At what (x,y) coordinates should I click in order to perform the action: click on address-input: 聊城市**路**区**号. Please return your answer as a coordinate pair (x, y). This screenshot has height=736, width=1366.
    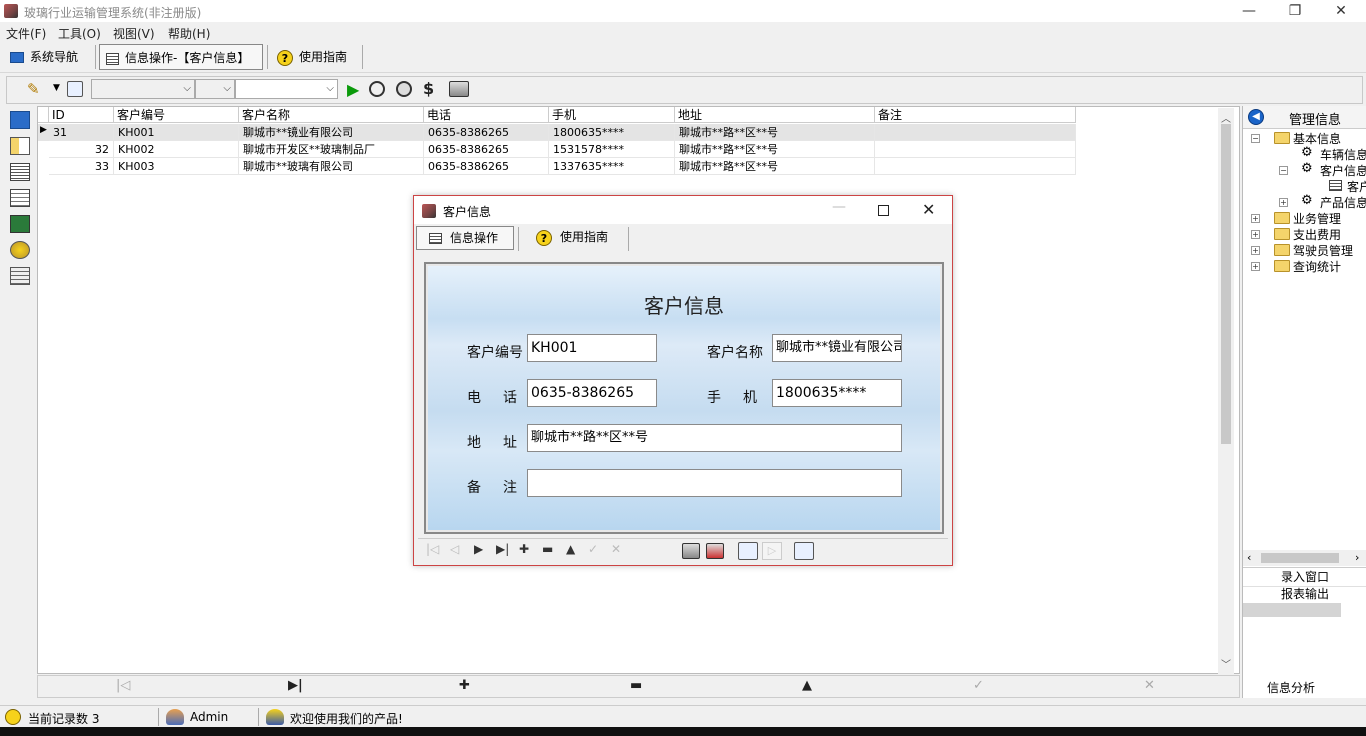
    Looking at the image, I should click on (714, 438).